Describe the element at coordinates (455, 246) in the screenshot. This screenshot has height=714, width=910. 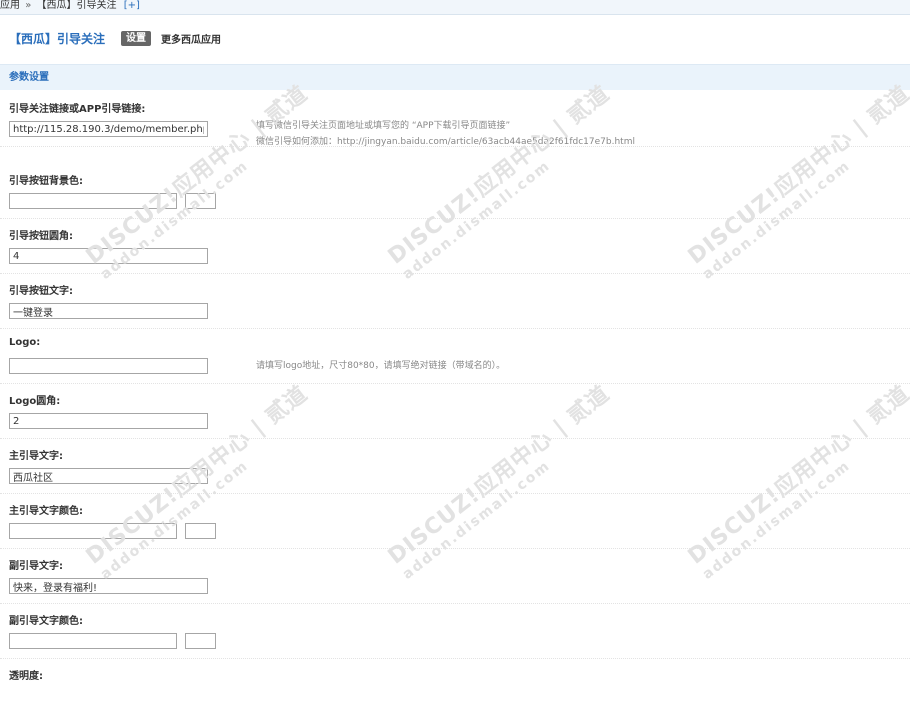
I see `form-row-button-radius: 引导按钮圆角:` at that location.